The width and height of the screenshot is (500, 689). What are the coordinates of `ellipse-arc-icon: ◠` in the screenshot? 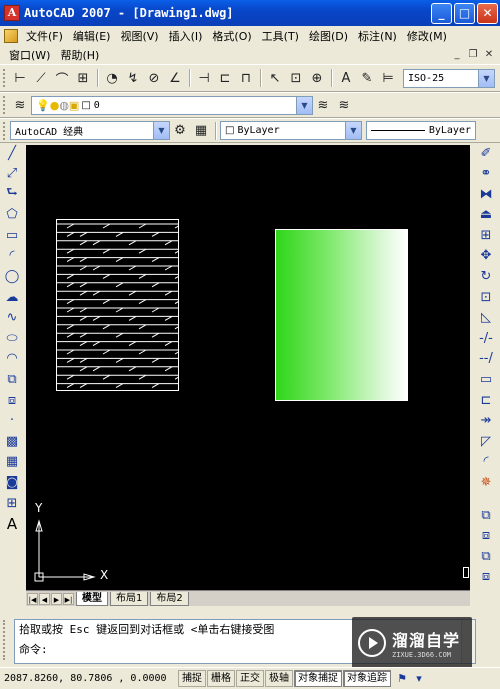 It's located at (12, 359).